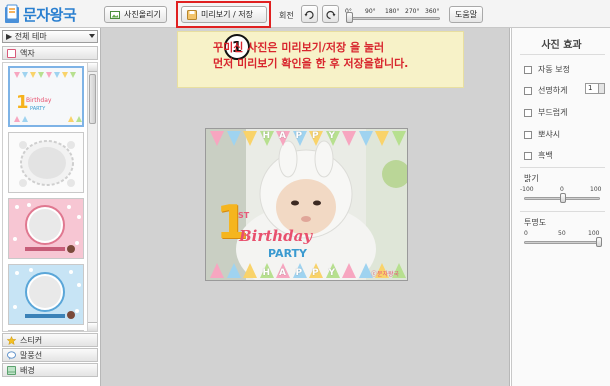 Image resolution: width=610 pixels, height=386 pixels. Describe the element at coordinates (553, 90) in the screenshot. I see `sharpen-label: 선명하게` at that location.